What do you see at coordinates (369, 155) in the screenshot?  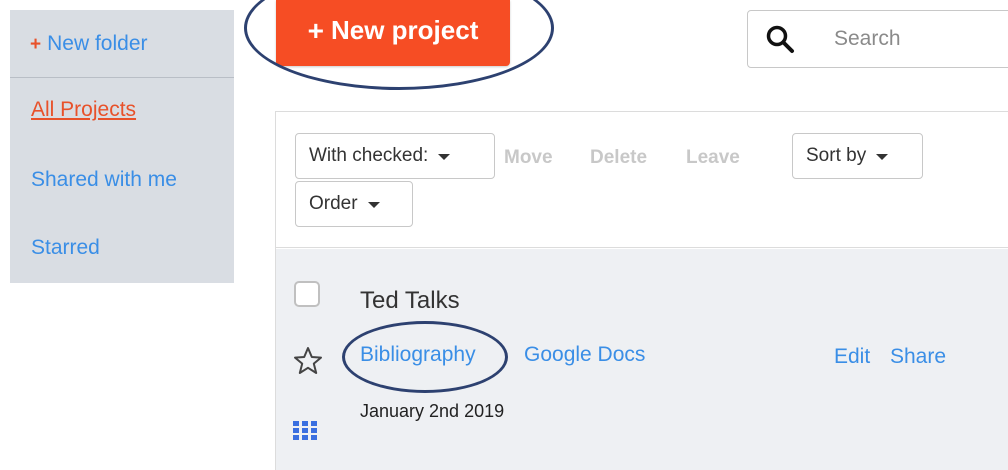 I see `with-checked-label: With checked:` at bounding box center [369, 155].